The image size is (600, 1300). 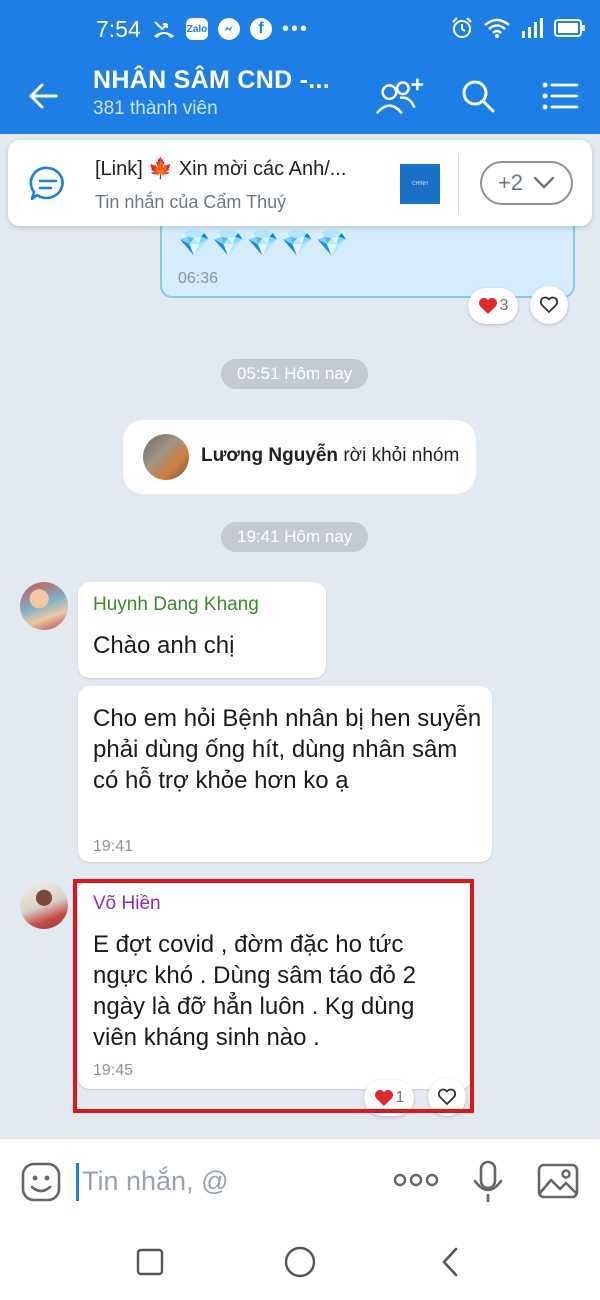 I want to click on back-arrow-icon, so click(x=43, y=96).